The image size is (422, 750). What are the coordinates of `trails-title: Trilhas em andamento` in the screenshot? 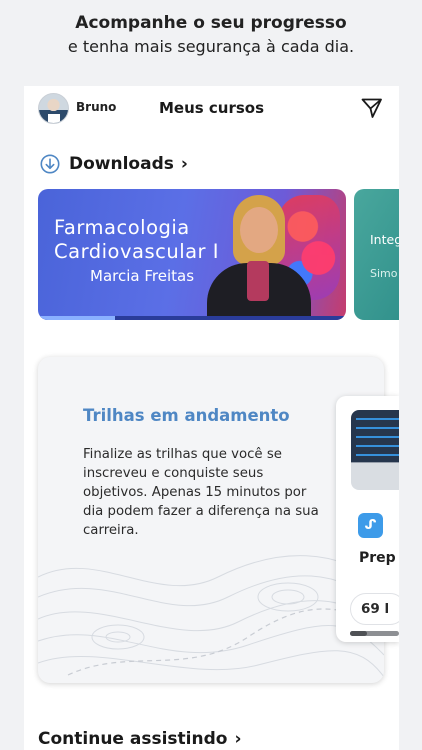 It's located at (186, 415).